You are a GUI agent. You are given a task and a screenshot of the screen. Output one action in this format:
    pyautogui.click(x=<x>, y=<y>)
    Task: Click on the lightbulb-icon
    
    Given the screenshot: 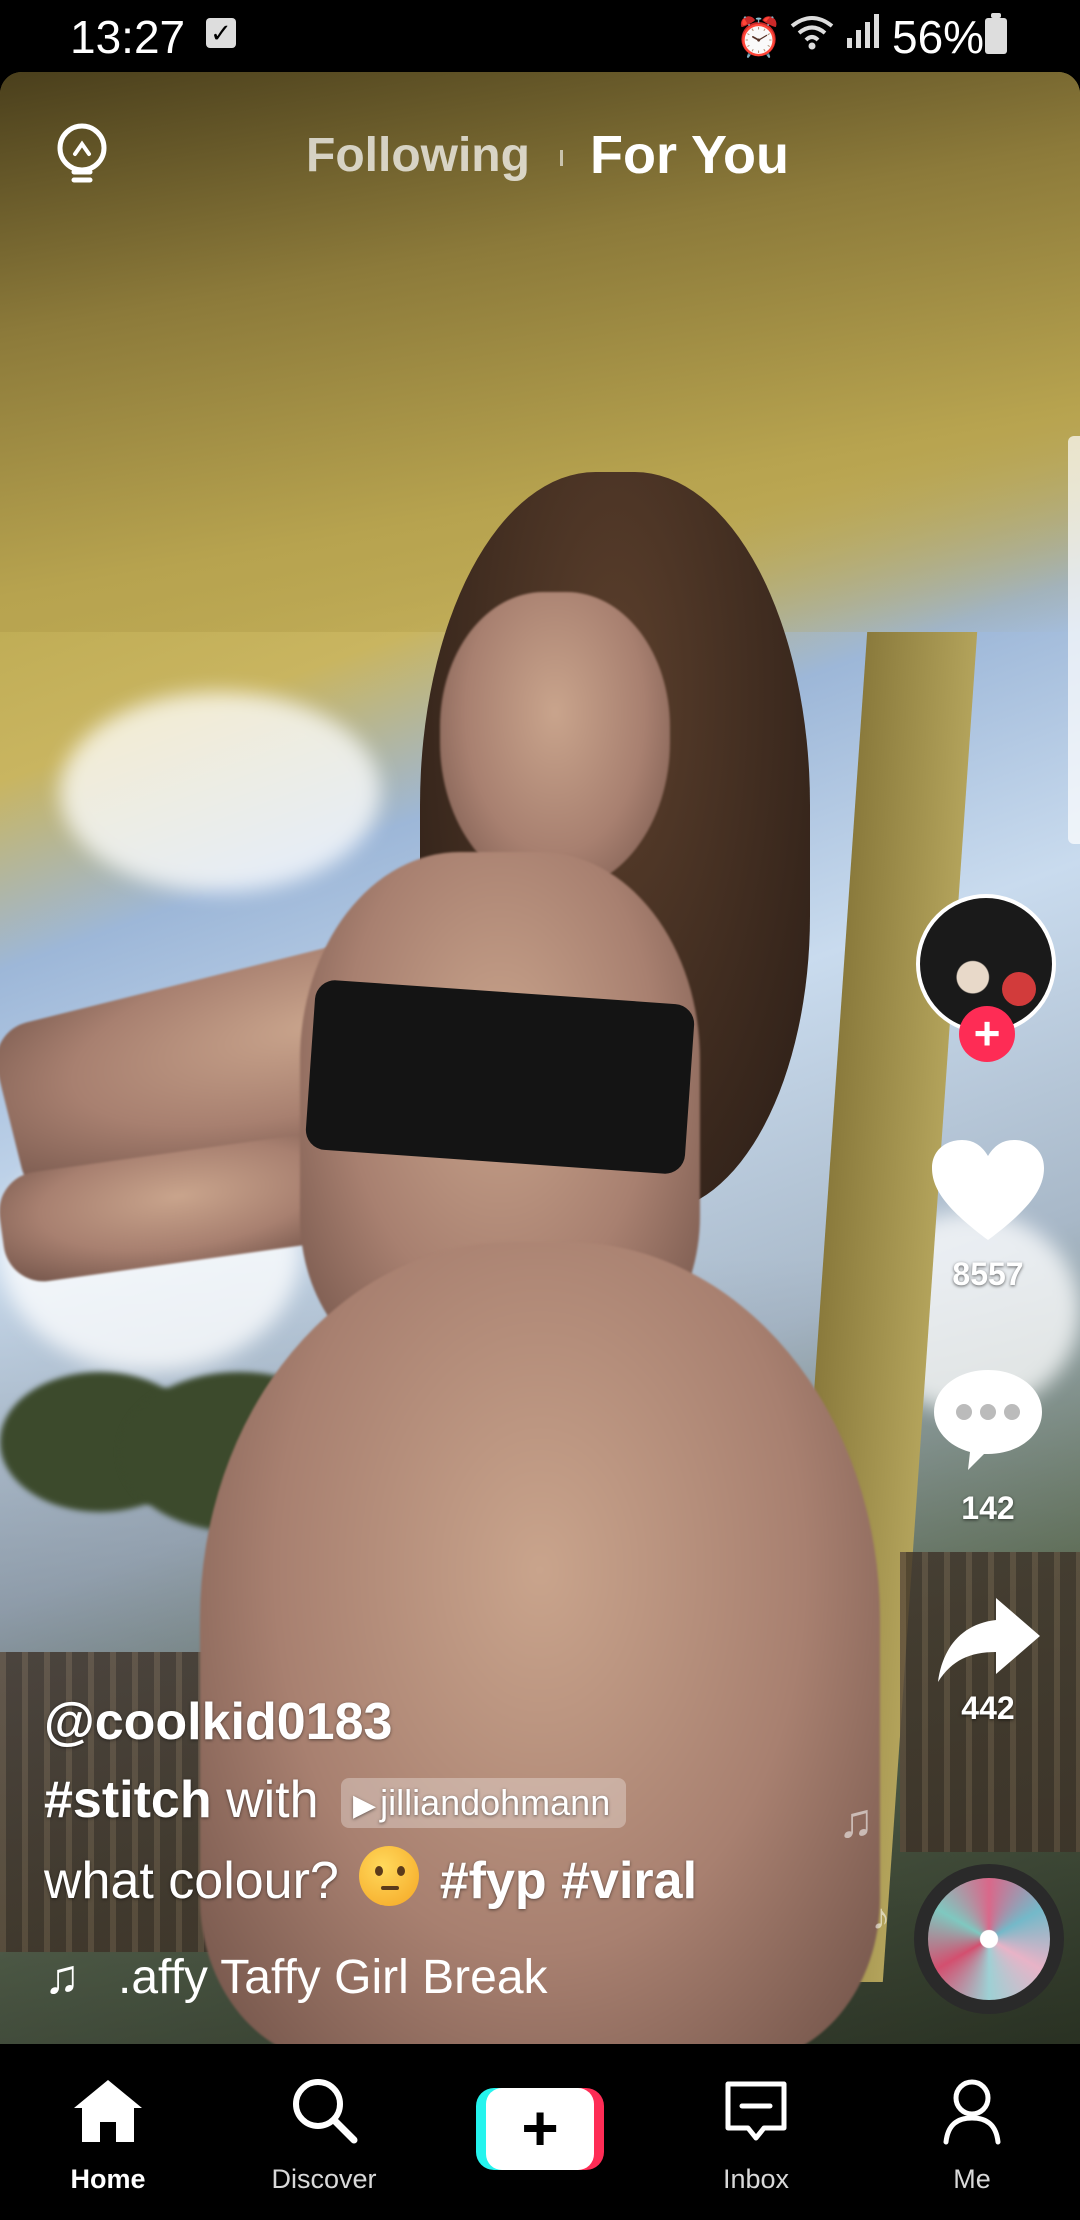 What is the action you would take?
    pyautogui.click(x=82, y=155)
    